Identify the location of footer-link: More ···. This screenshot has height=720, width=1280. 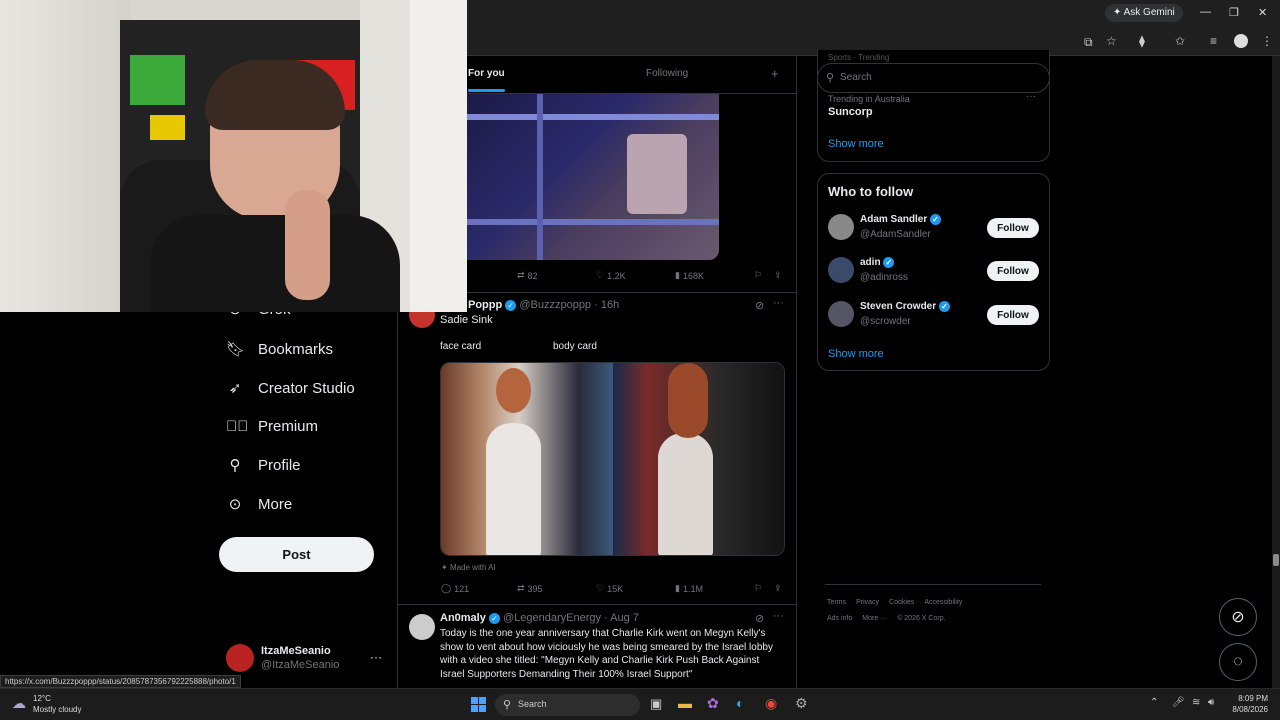
(874, 618).